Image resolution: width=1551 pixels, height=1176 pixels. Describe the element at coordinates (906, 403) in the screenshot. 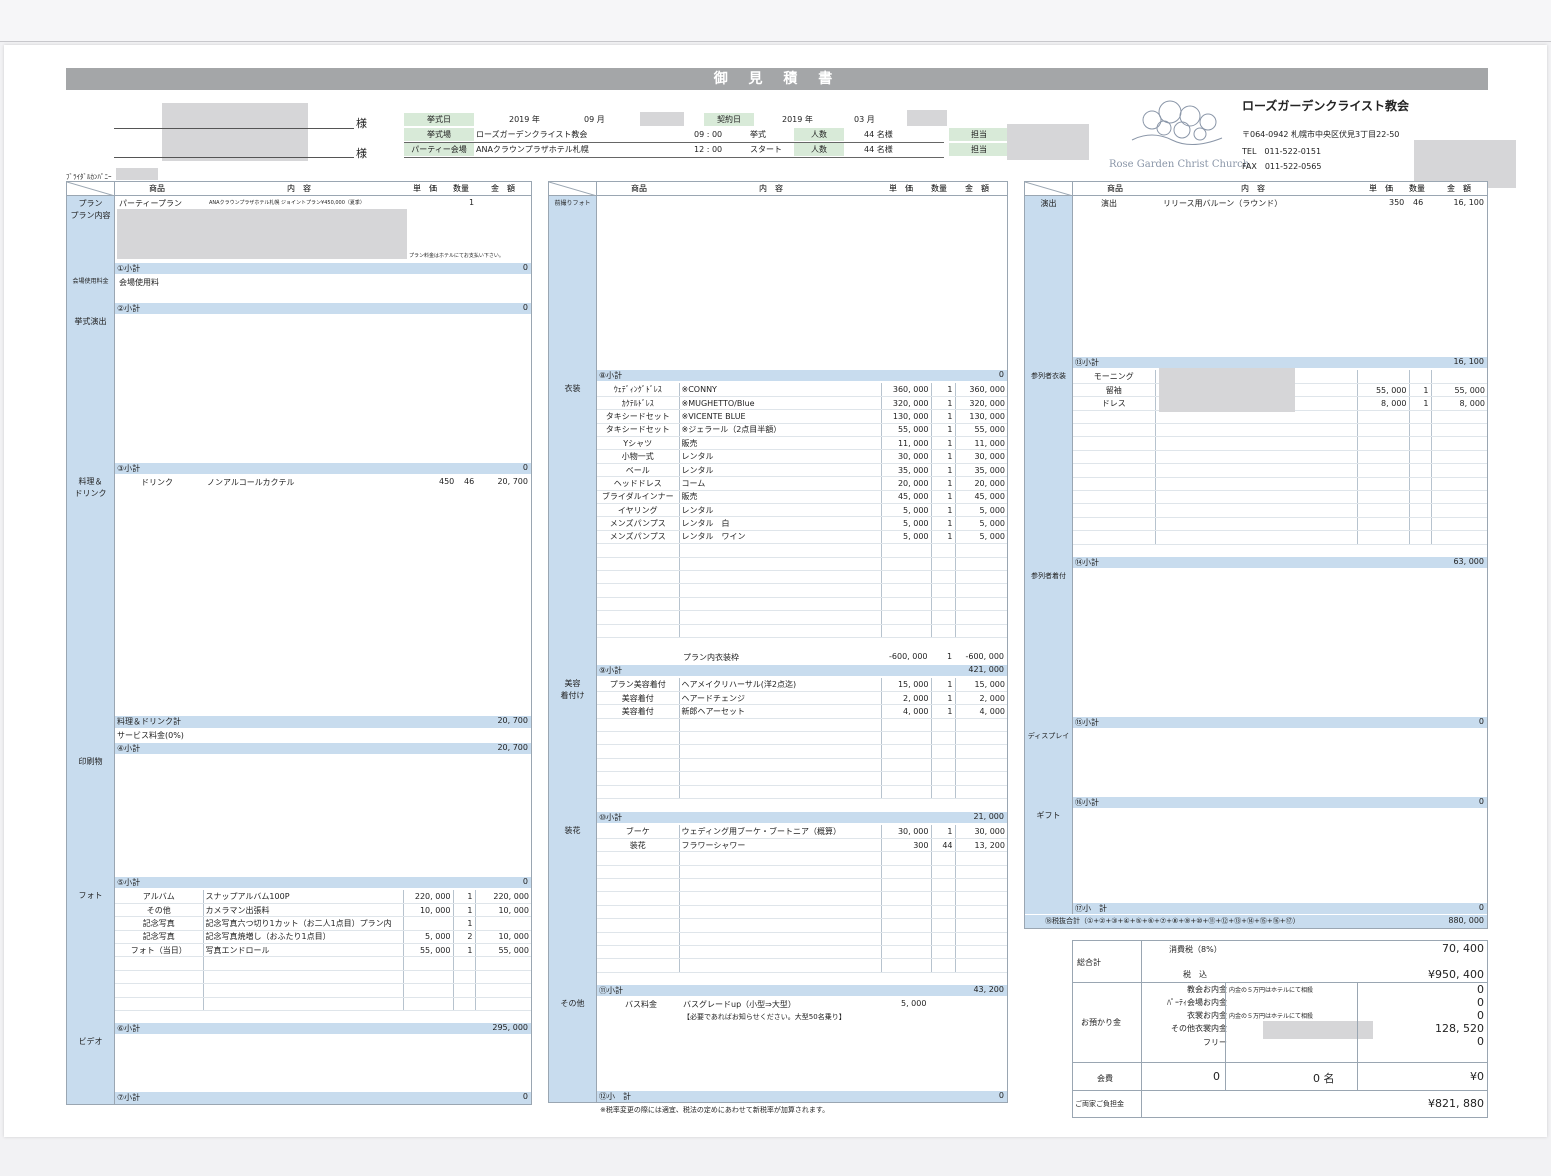

I see `price-cell: 320, 000` at that location.